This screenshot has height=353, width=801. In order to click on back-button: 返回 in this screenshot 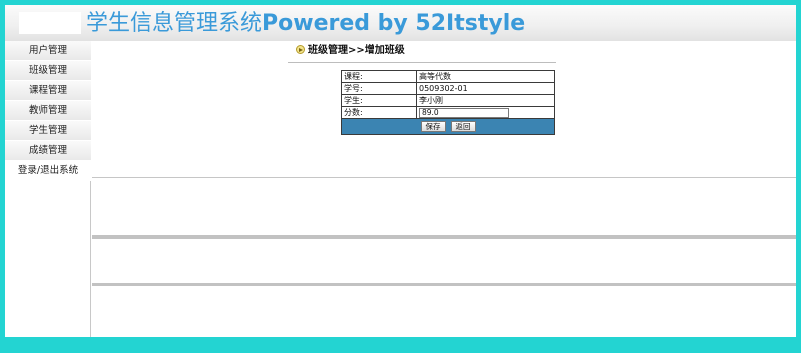, I will do `click(463, 126)`.